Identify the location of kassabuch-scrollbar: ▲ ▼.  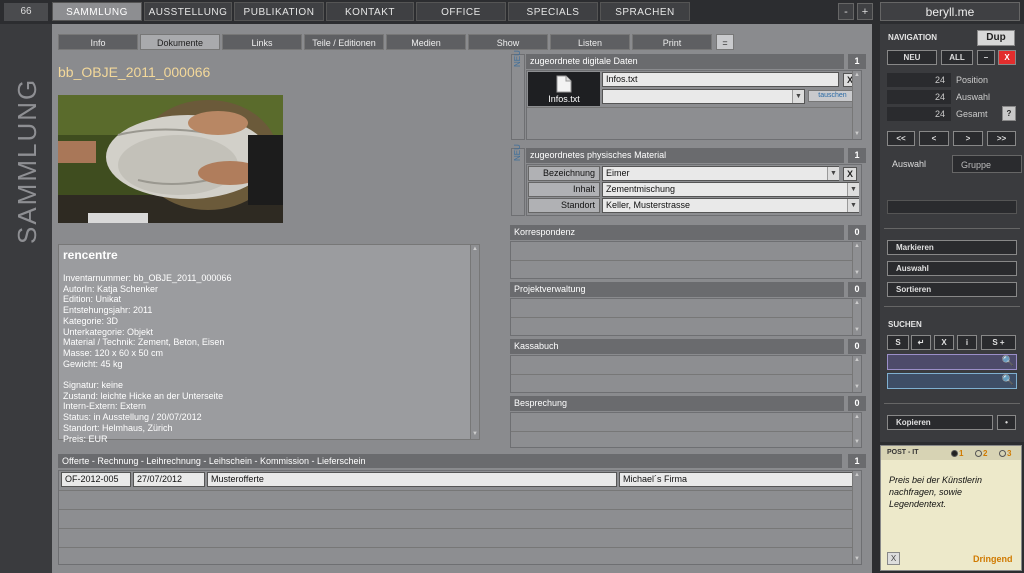
(856, 374).